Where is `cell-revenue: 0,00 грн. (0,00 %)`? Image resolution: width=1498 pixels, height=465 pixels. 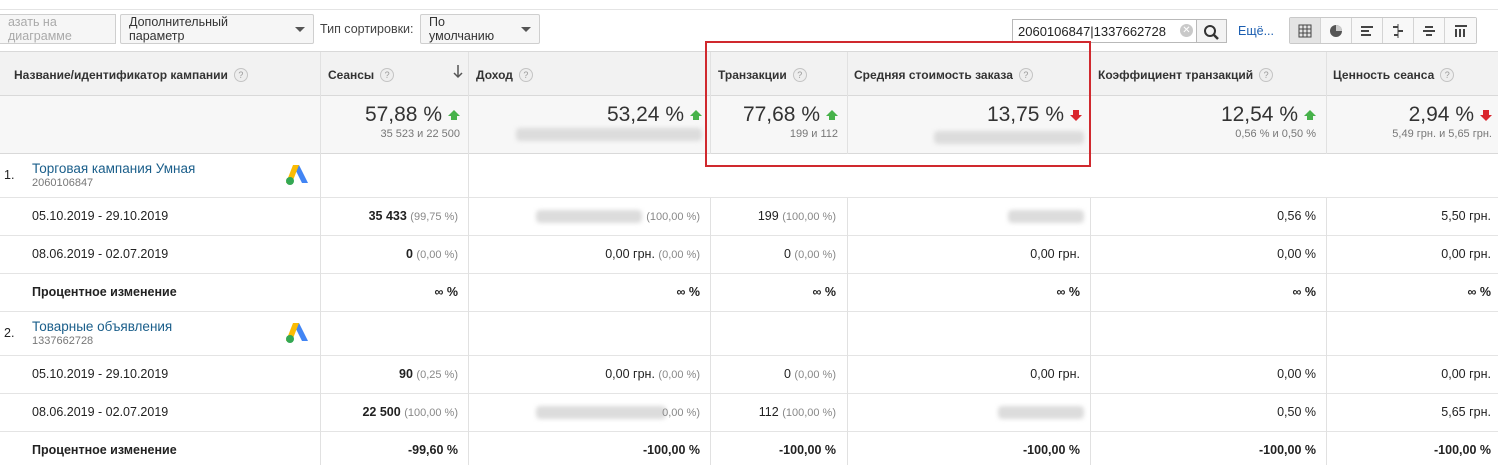 cell-revenue: 0,00 грн. (0,00 %) is located at coordinates (652, 374).